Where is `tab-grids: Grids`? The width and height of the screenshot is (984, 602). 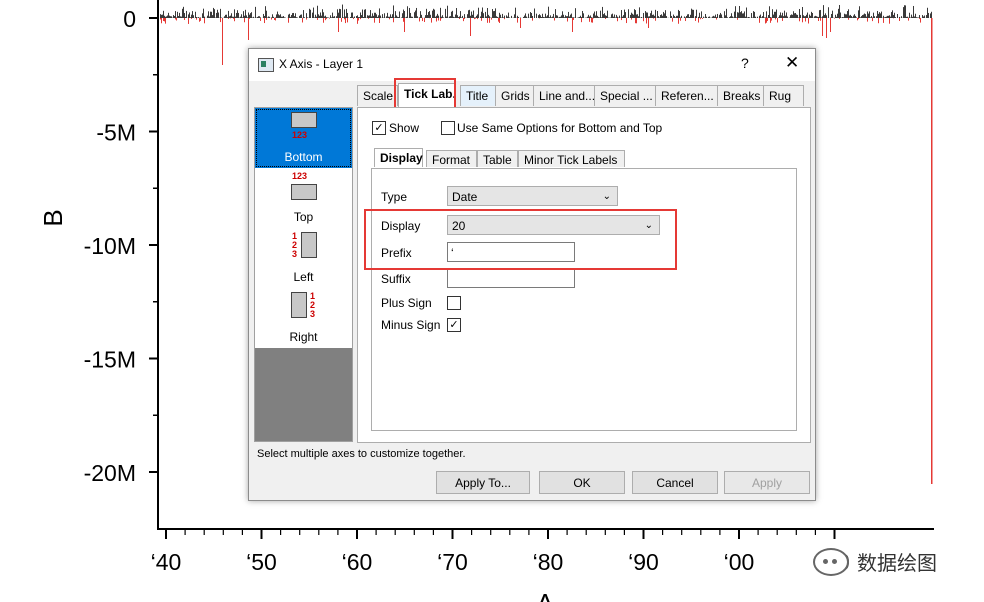 tab-grids: Grids is located at coordinates (516, 95).